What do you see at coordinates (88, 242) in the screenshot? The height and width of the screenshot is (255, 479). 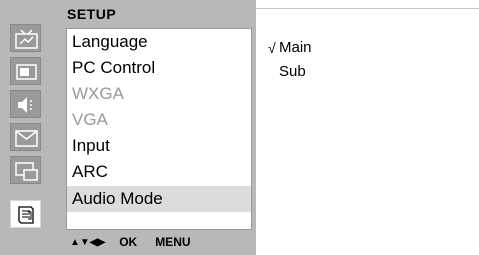 I see `arrow-keys-icon: ▲▼◀▶` at bounding box center [88, 242].